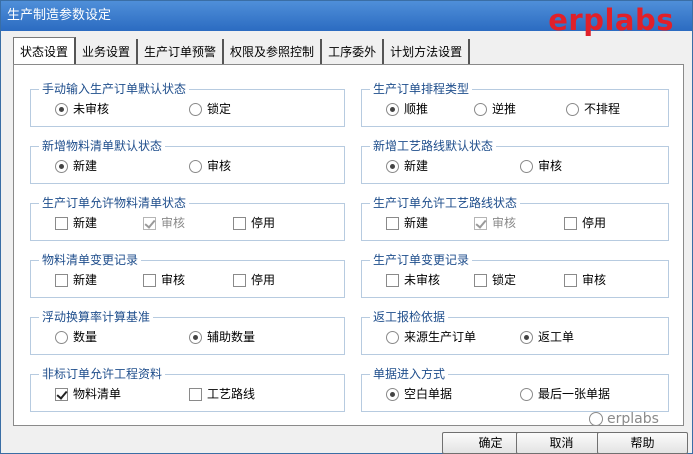 This screenshot has height=454, width=693. What do you see at coordinates (419, 394) in the screenshot?
I see `radio-blank-document: 空白单据` at bounding box center [419, 394].